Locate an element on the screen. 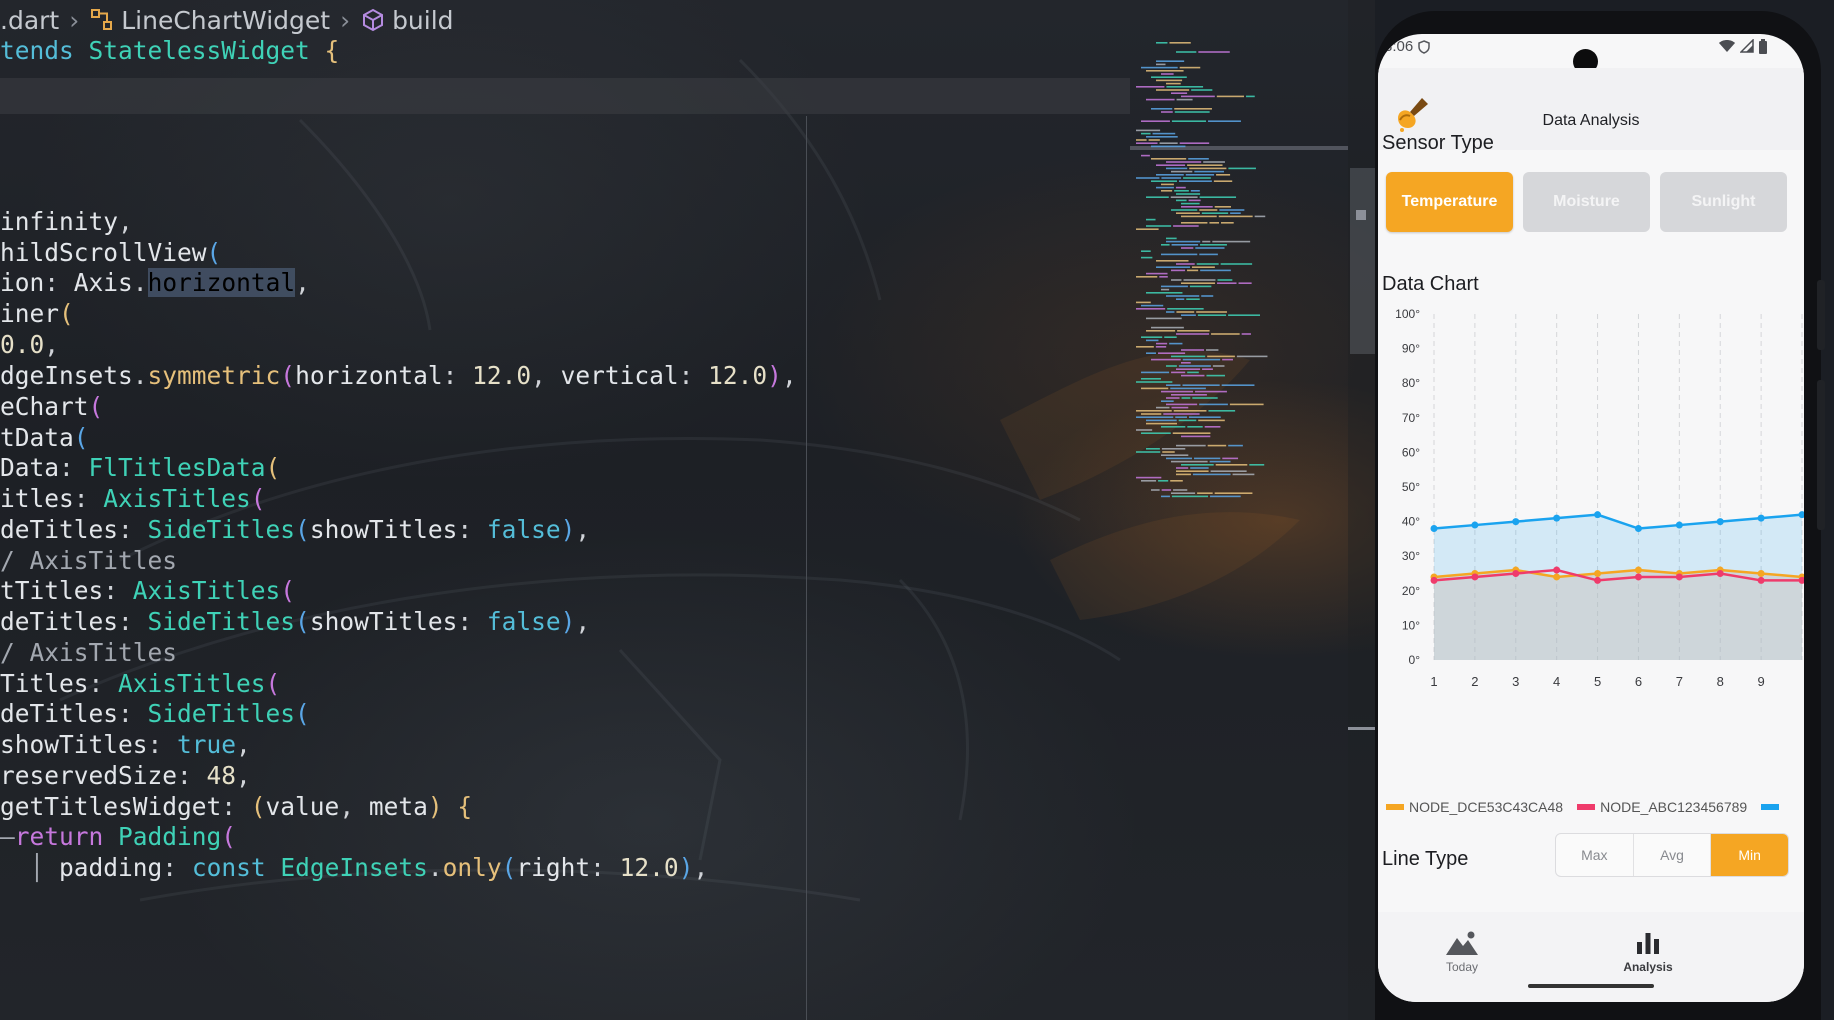 Image resolution: width=1834 pixels, height=1020 pixels. code-token: ) is located at coordinates (435, 806).